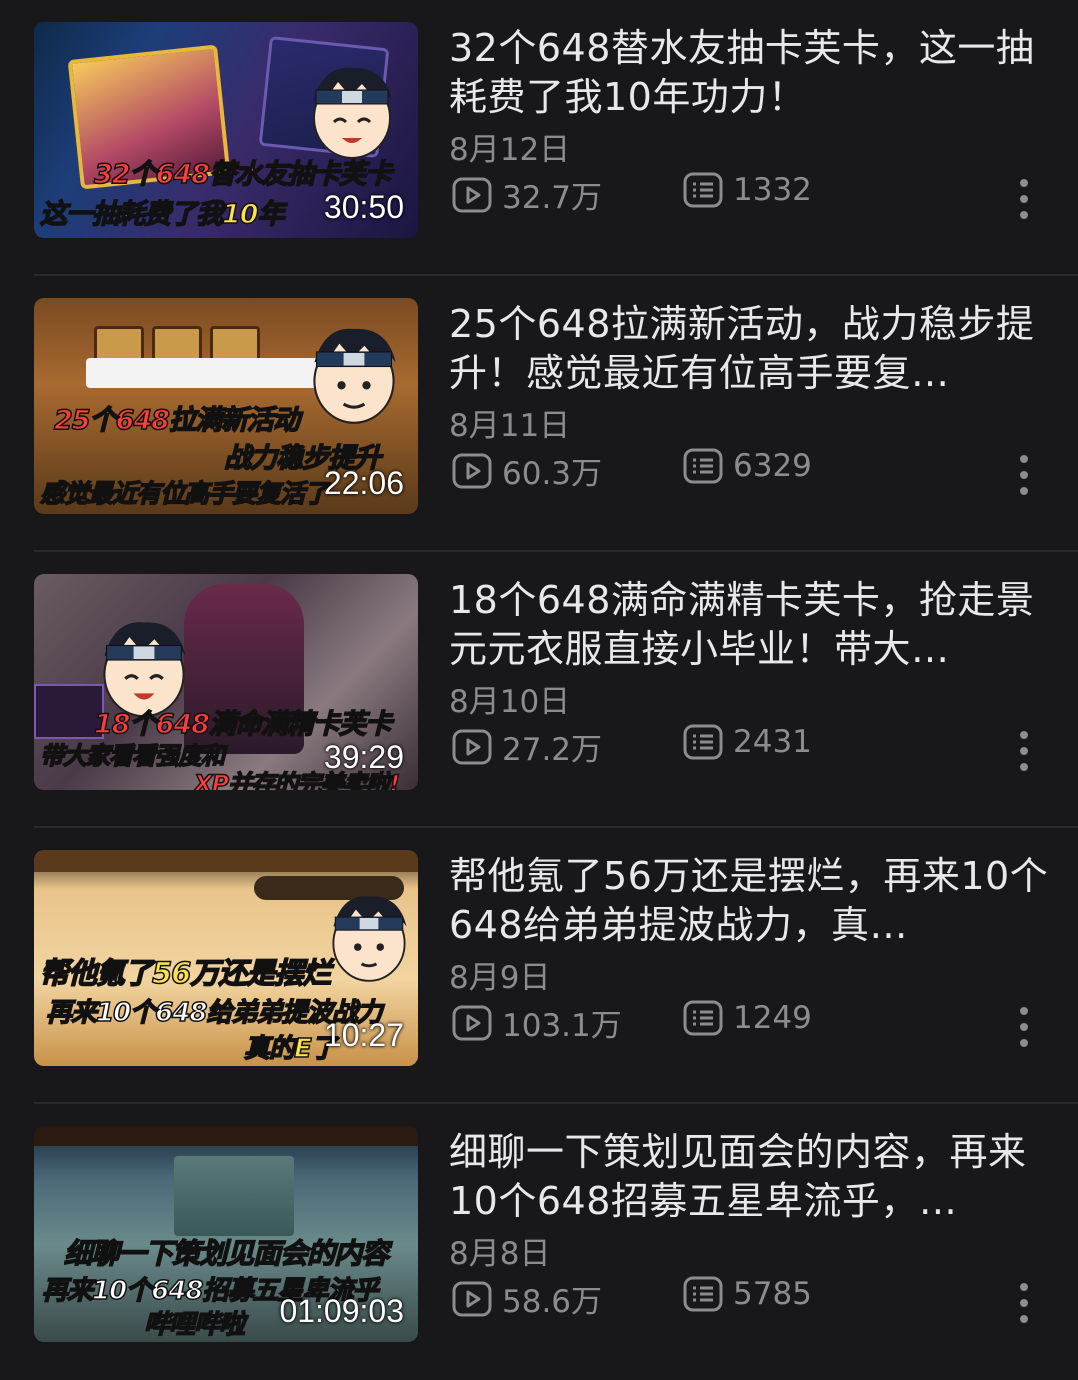  What do you see at coordinates (176, 420) in the screenshot?
I see `thumbnail-caption: 25个648拉满新活动` at bounding box center [176, 420].